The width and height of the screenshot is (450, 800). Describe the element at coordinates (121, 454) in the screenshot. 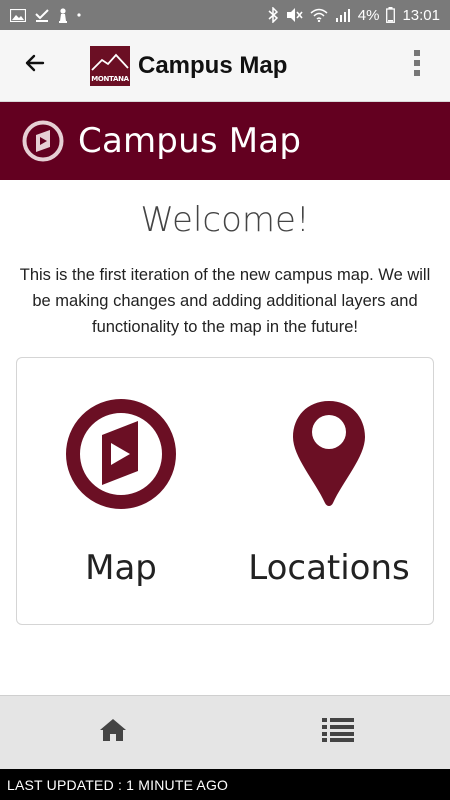

I see `map-compass-icon` at that location.